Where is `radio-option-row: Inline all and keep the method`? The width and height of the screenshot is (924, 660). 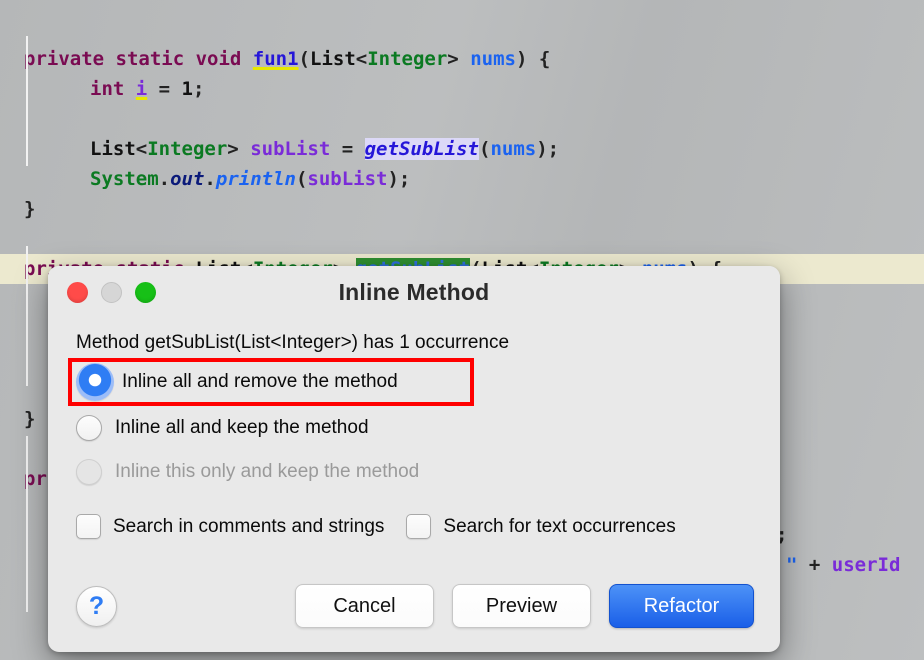
radio-option-row: Inline all and keep the method is located at coordinates (428, 428).